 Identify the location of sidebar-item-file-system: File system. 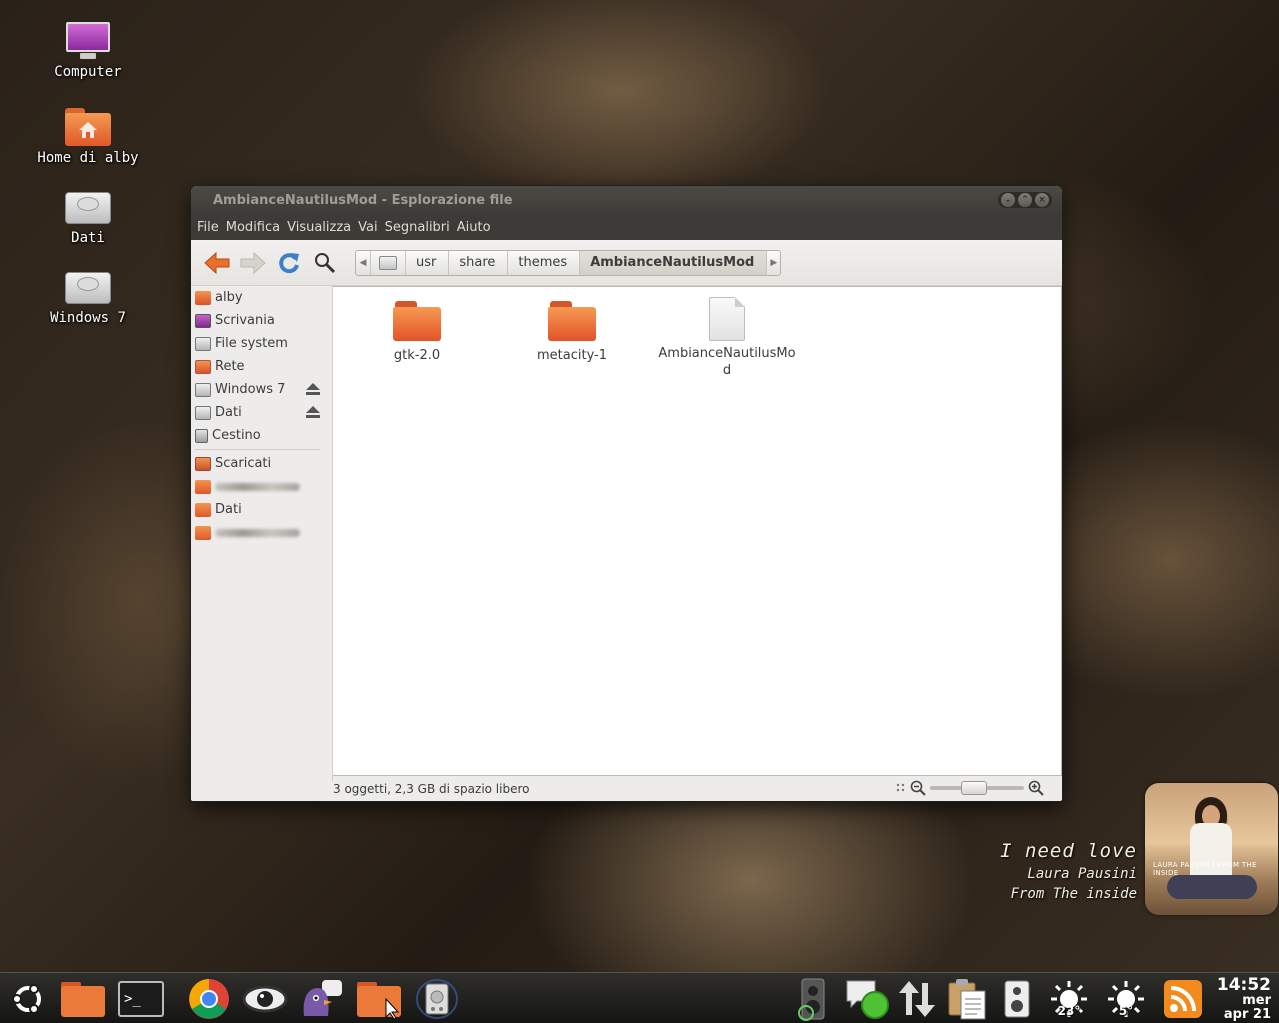
(261, 343).